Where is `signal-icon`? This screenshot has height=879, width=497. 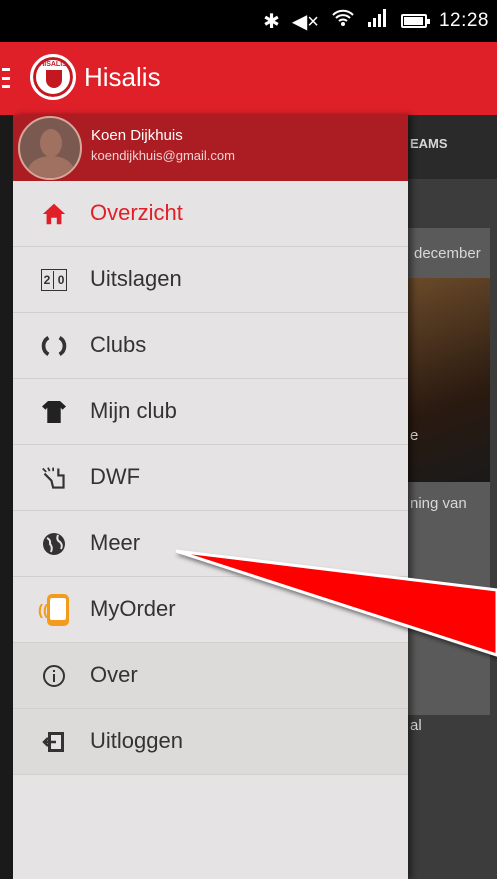
signal-icon is located at coordinates (378, 21).